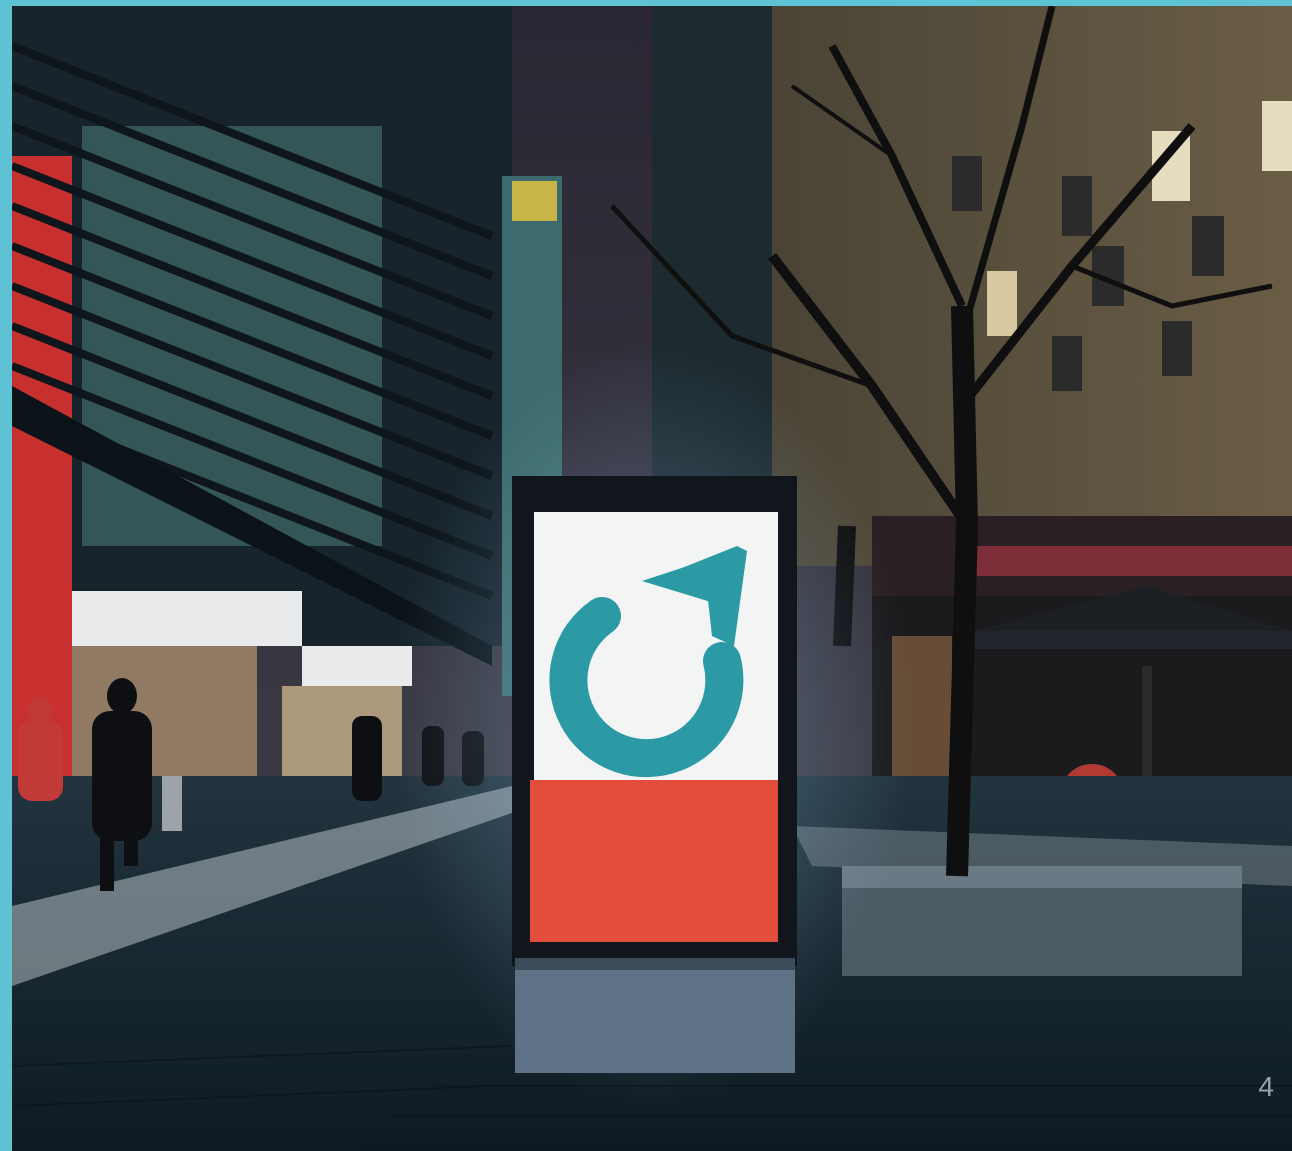 The width and height of the screenshot is (1292, 1151). Describe the element at coordinates (1266, 1086) in the screenshot. I see `page-number: 4` at that location.